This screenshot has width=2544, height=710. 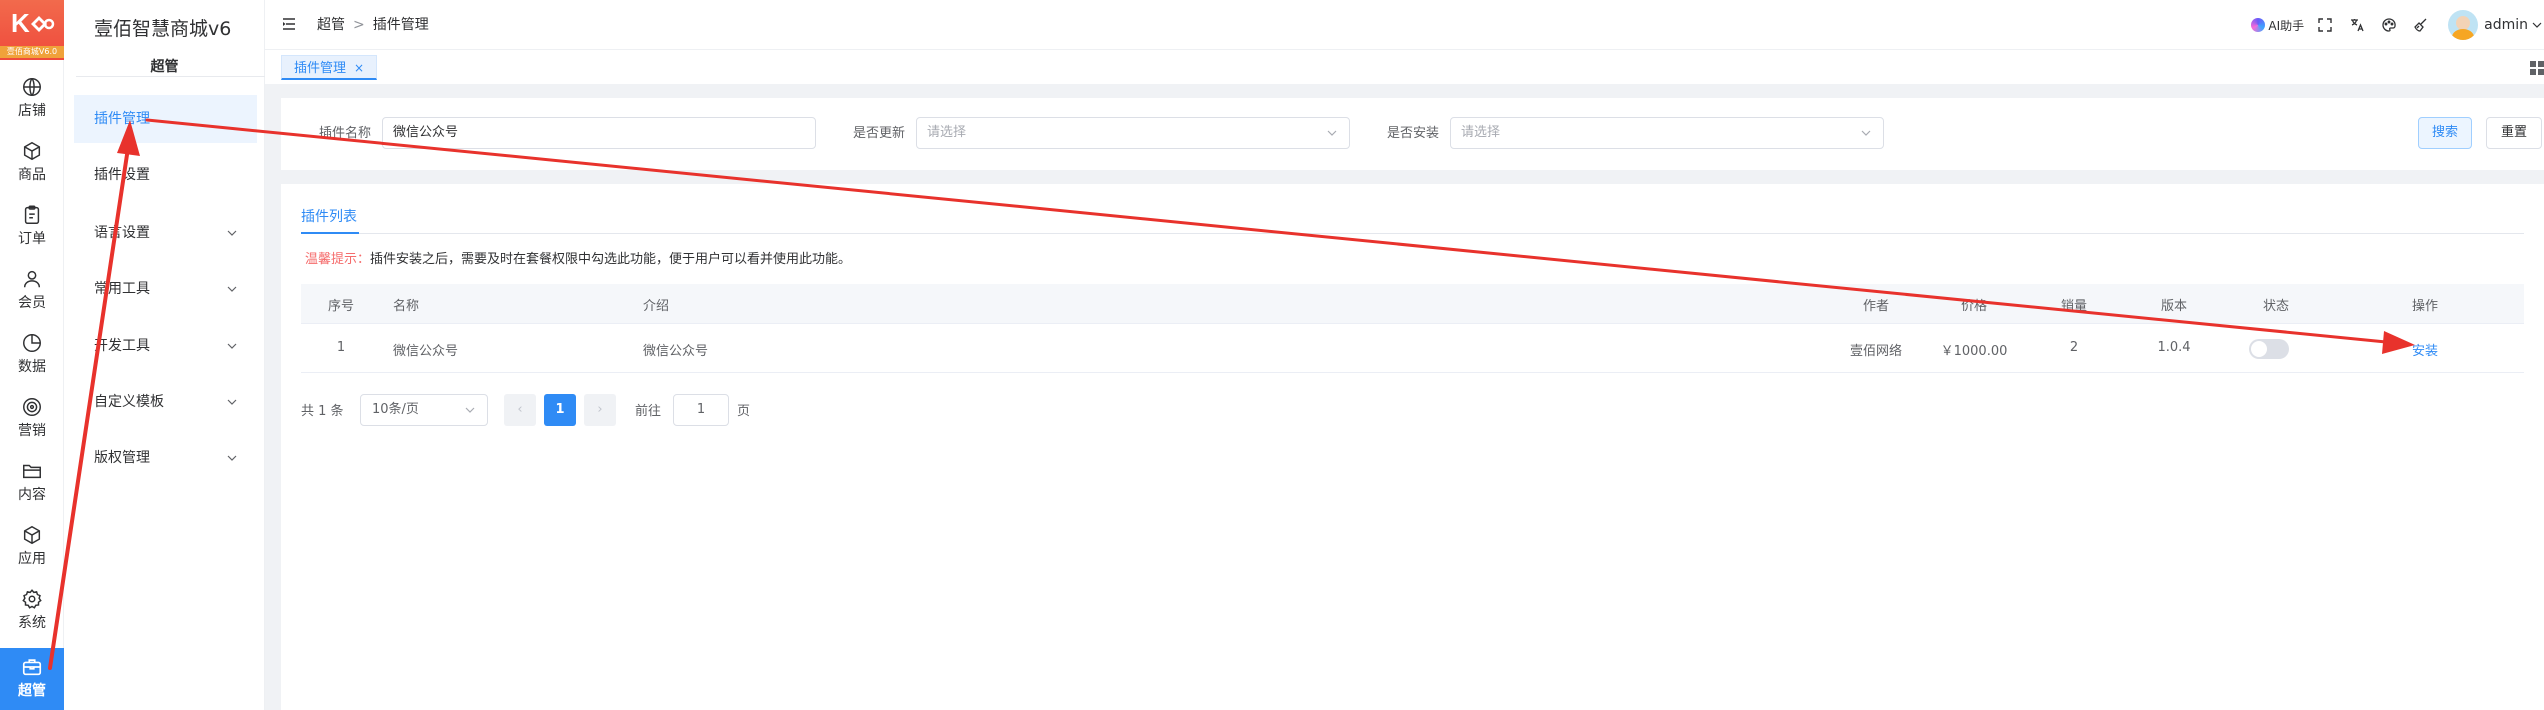 I want to click on svg-text: K, so click(x=20, y=23).